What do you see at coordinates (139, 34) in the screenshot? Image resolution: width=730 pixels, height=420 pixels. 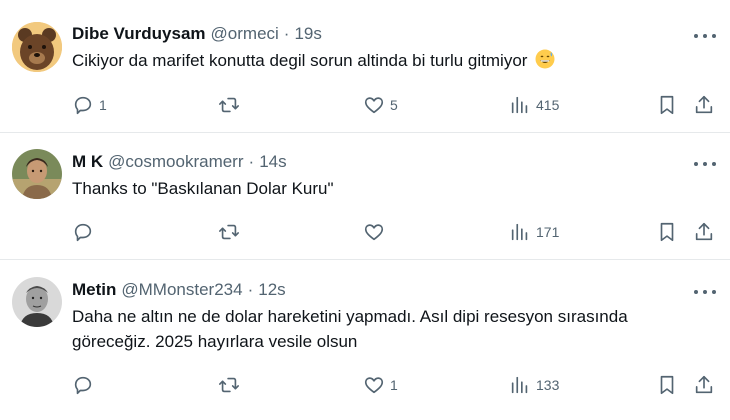 I see `display-name: Dibe Vurduysam` at bounding box center [139, 34].